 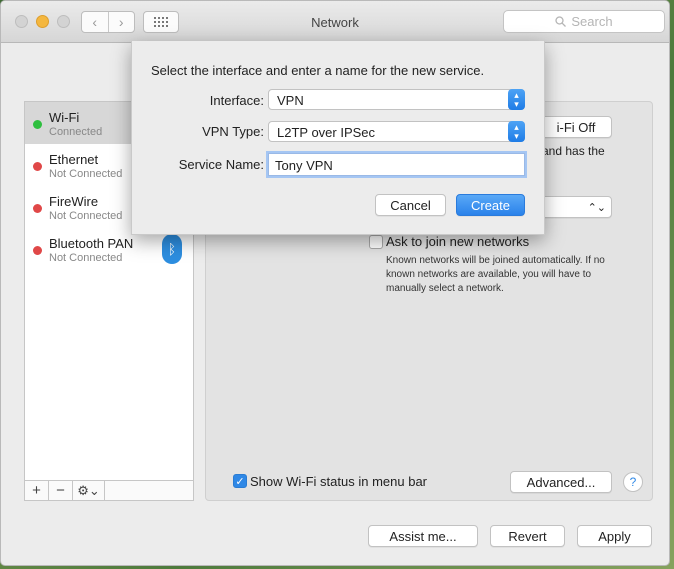 I want to click on help-button: ?, so click(x=633, y=482).